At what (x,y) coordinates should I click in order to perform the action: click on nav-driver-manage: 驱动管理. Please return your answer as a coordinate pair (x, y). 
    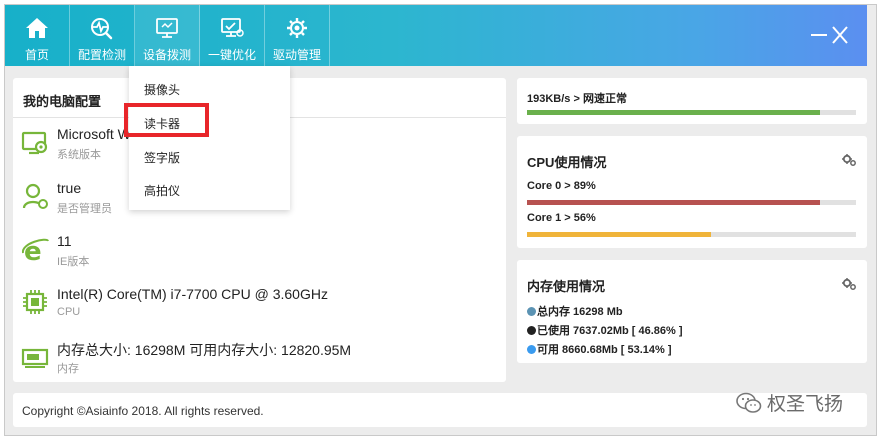
    Looking at the image, I should click on (297, 35).